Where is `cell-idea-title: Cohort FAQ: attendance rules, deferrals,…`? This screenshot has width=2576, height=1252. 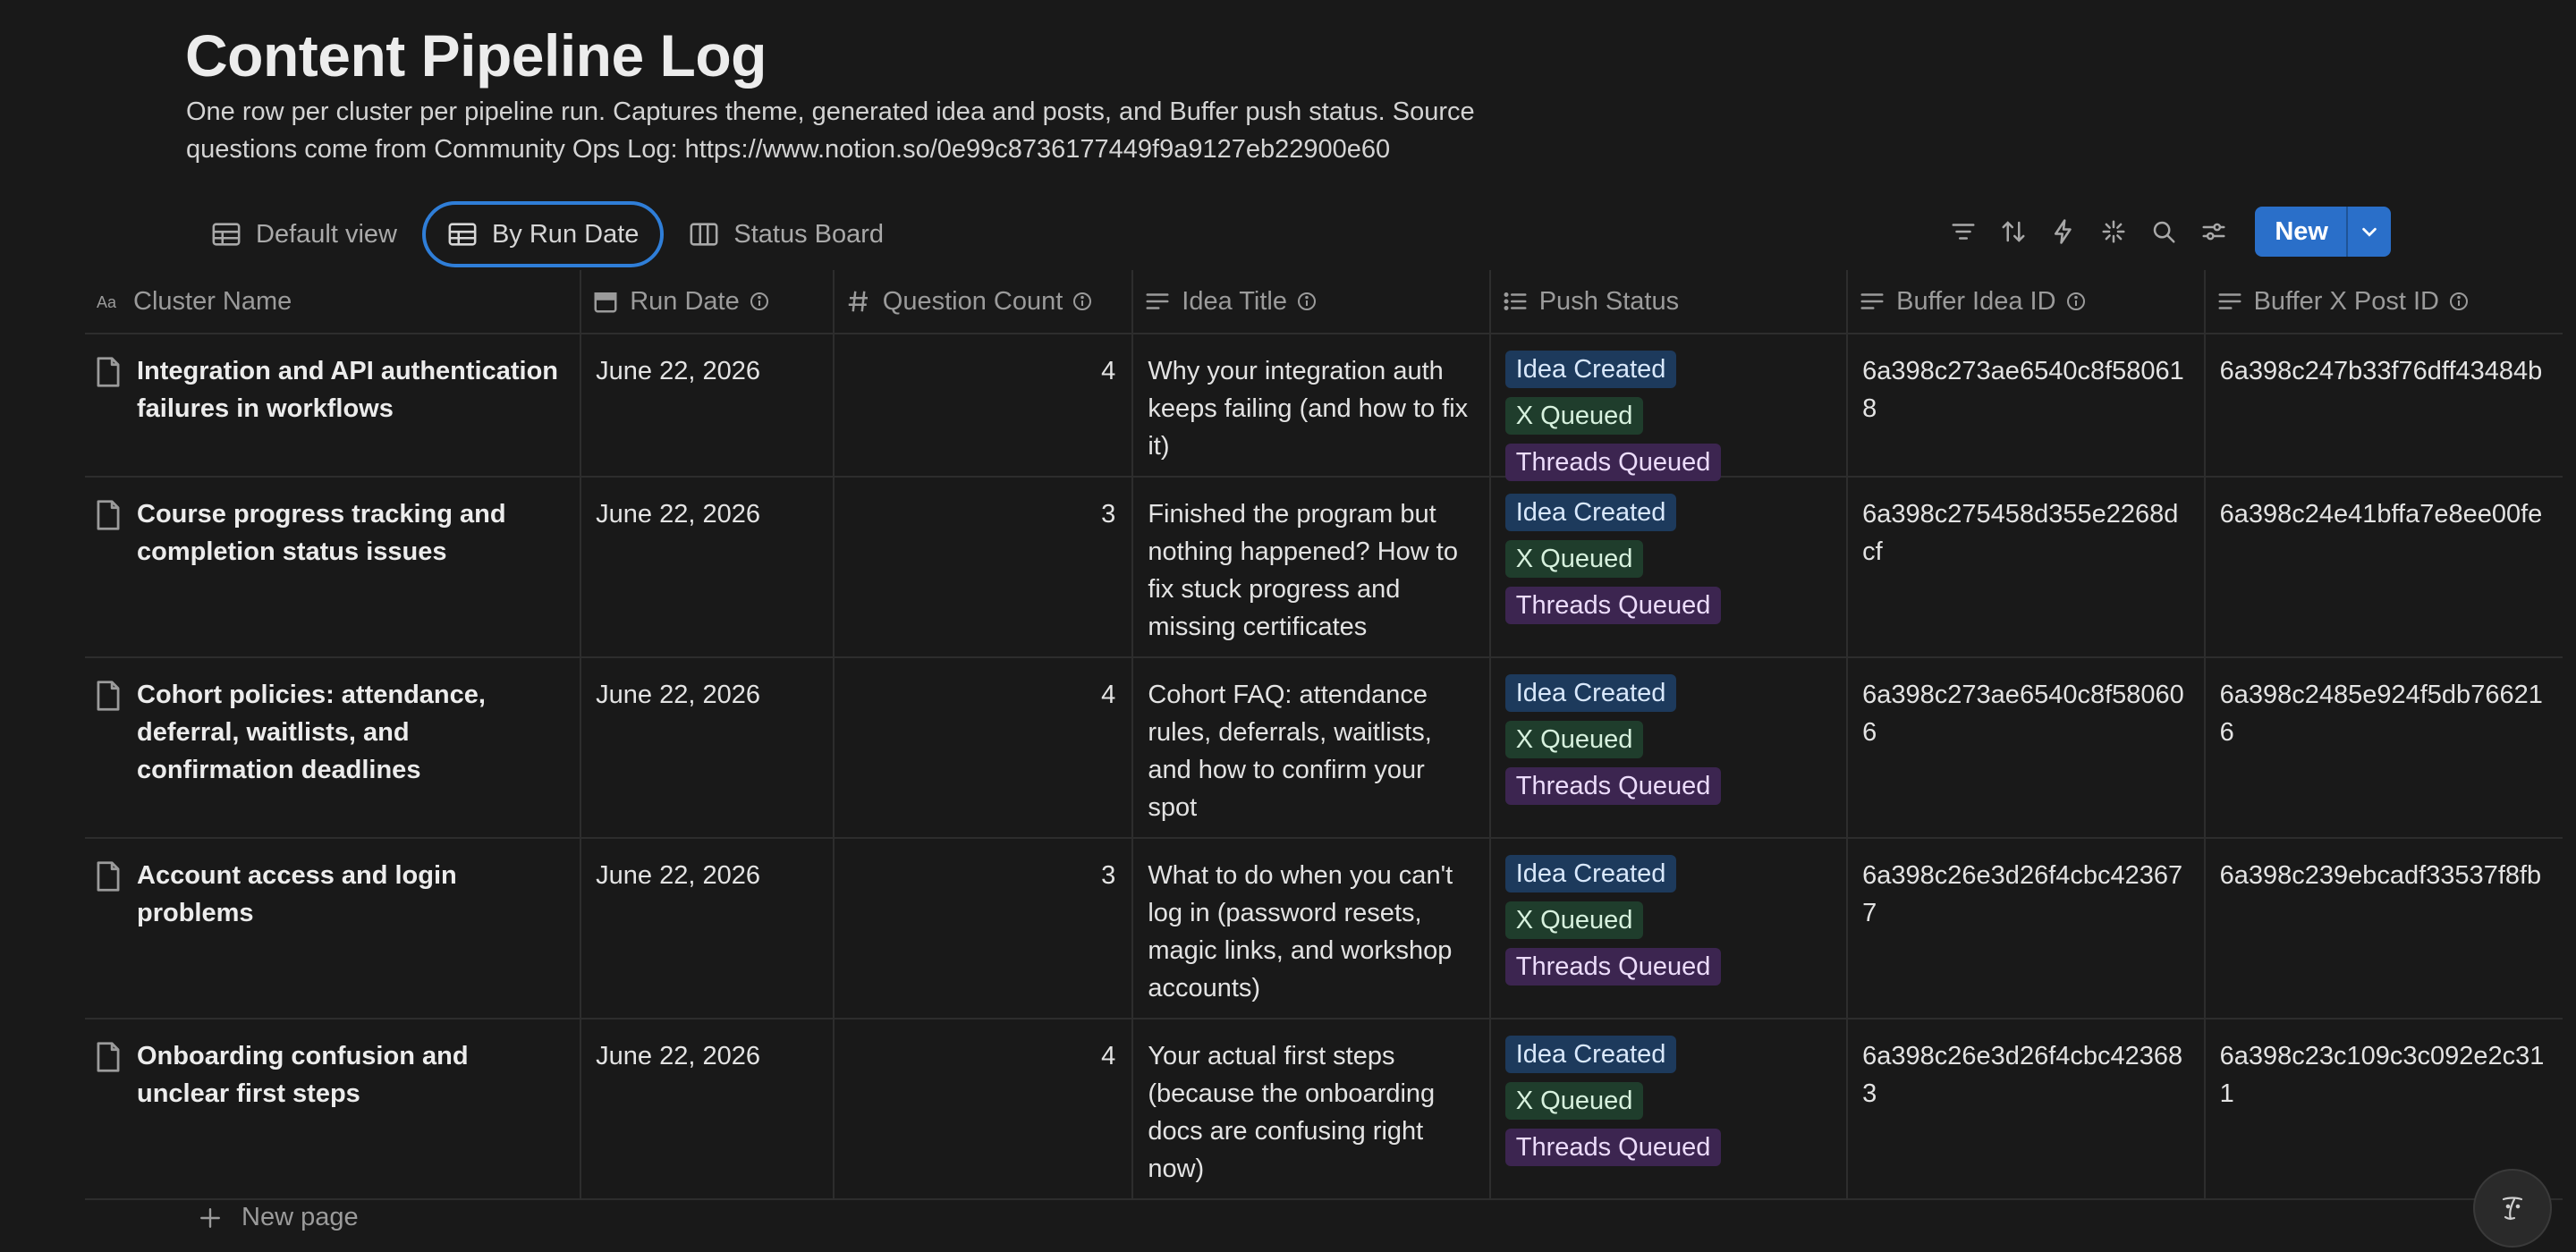
cell-idea-title: Cohort FAQ: attendance rules, deferrals,… is located at coordinates (1312, 748).